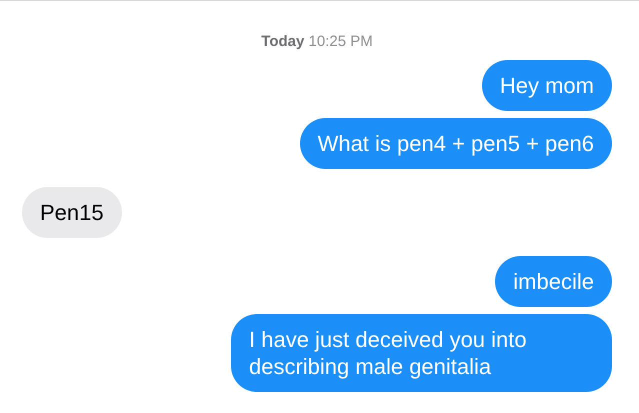  What do you see at coordinates (72, 212) in the screenshot?
I see `received-message-bubble: Pen15` at bounding box center [72, 212].